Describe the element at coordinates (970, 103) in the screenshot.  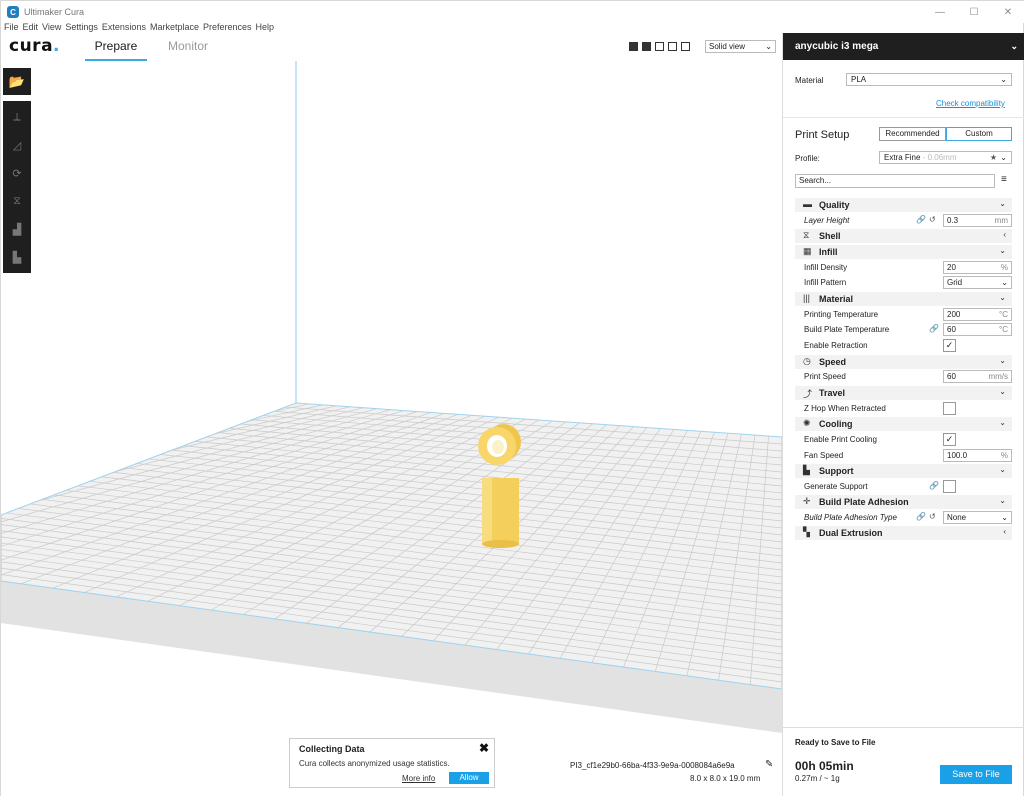
I see `check-compatibility-link: Check compatibility` at that location.